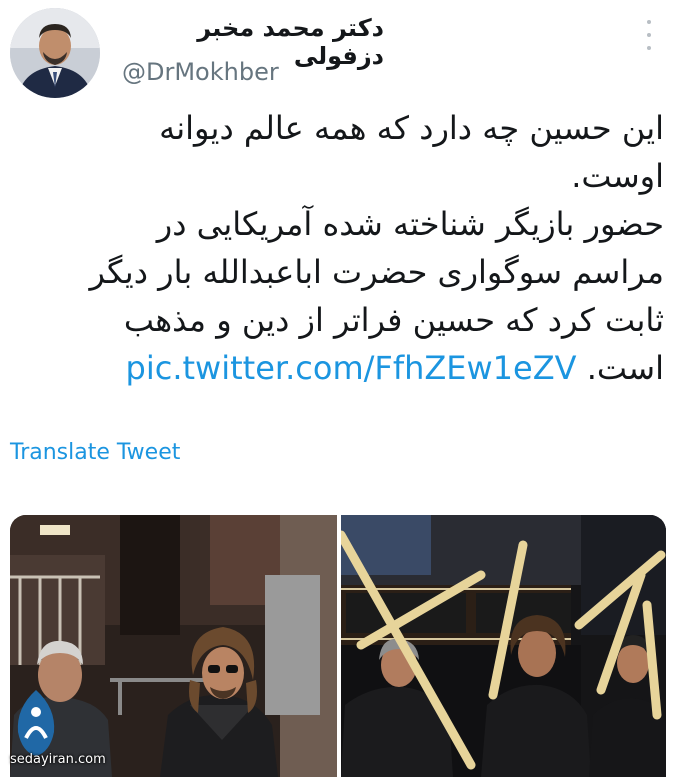 The height and width of the screenshot is (777, 677). Describe the element at coordinates (36, 723) in the screenshot. I see `sedayiran-logo-icon` at that location.